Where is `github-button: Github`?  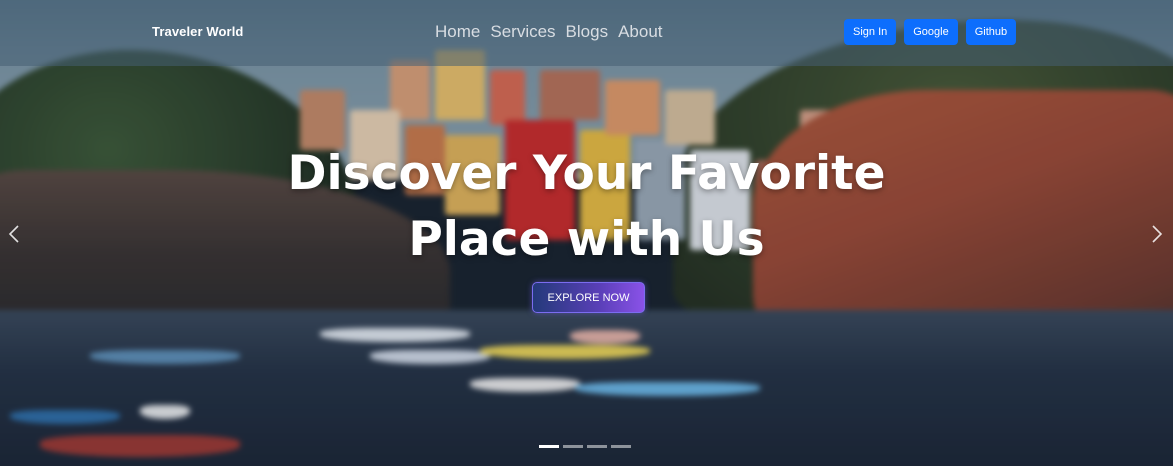 github-button: Github is located at coordinates (991, 32).